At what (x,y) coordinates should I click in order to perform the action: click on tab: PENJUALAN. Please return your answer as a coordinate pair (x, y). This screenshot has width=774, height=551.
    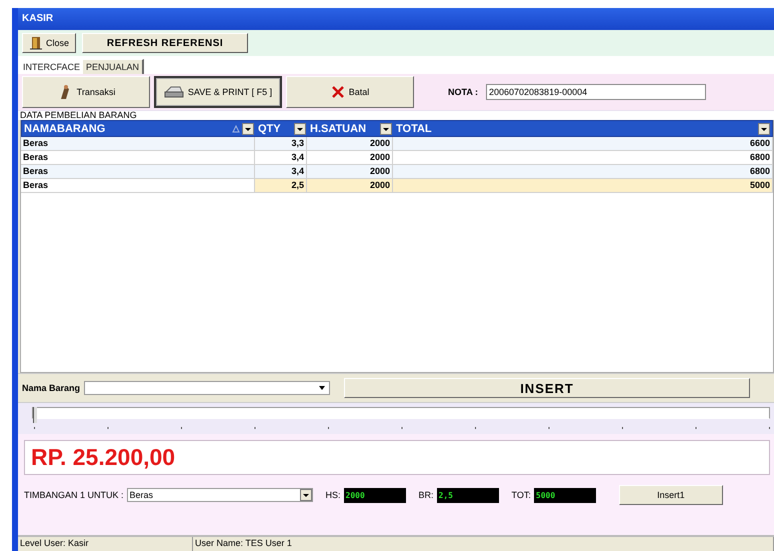
    Looking at the image, I should click on (113, 66).